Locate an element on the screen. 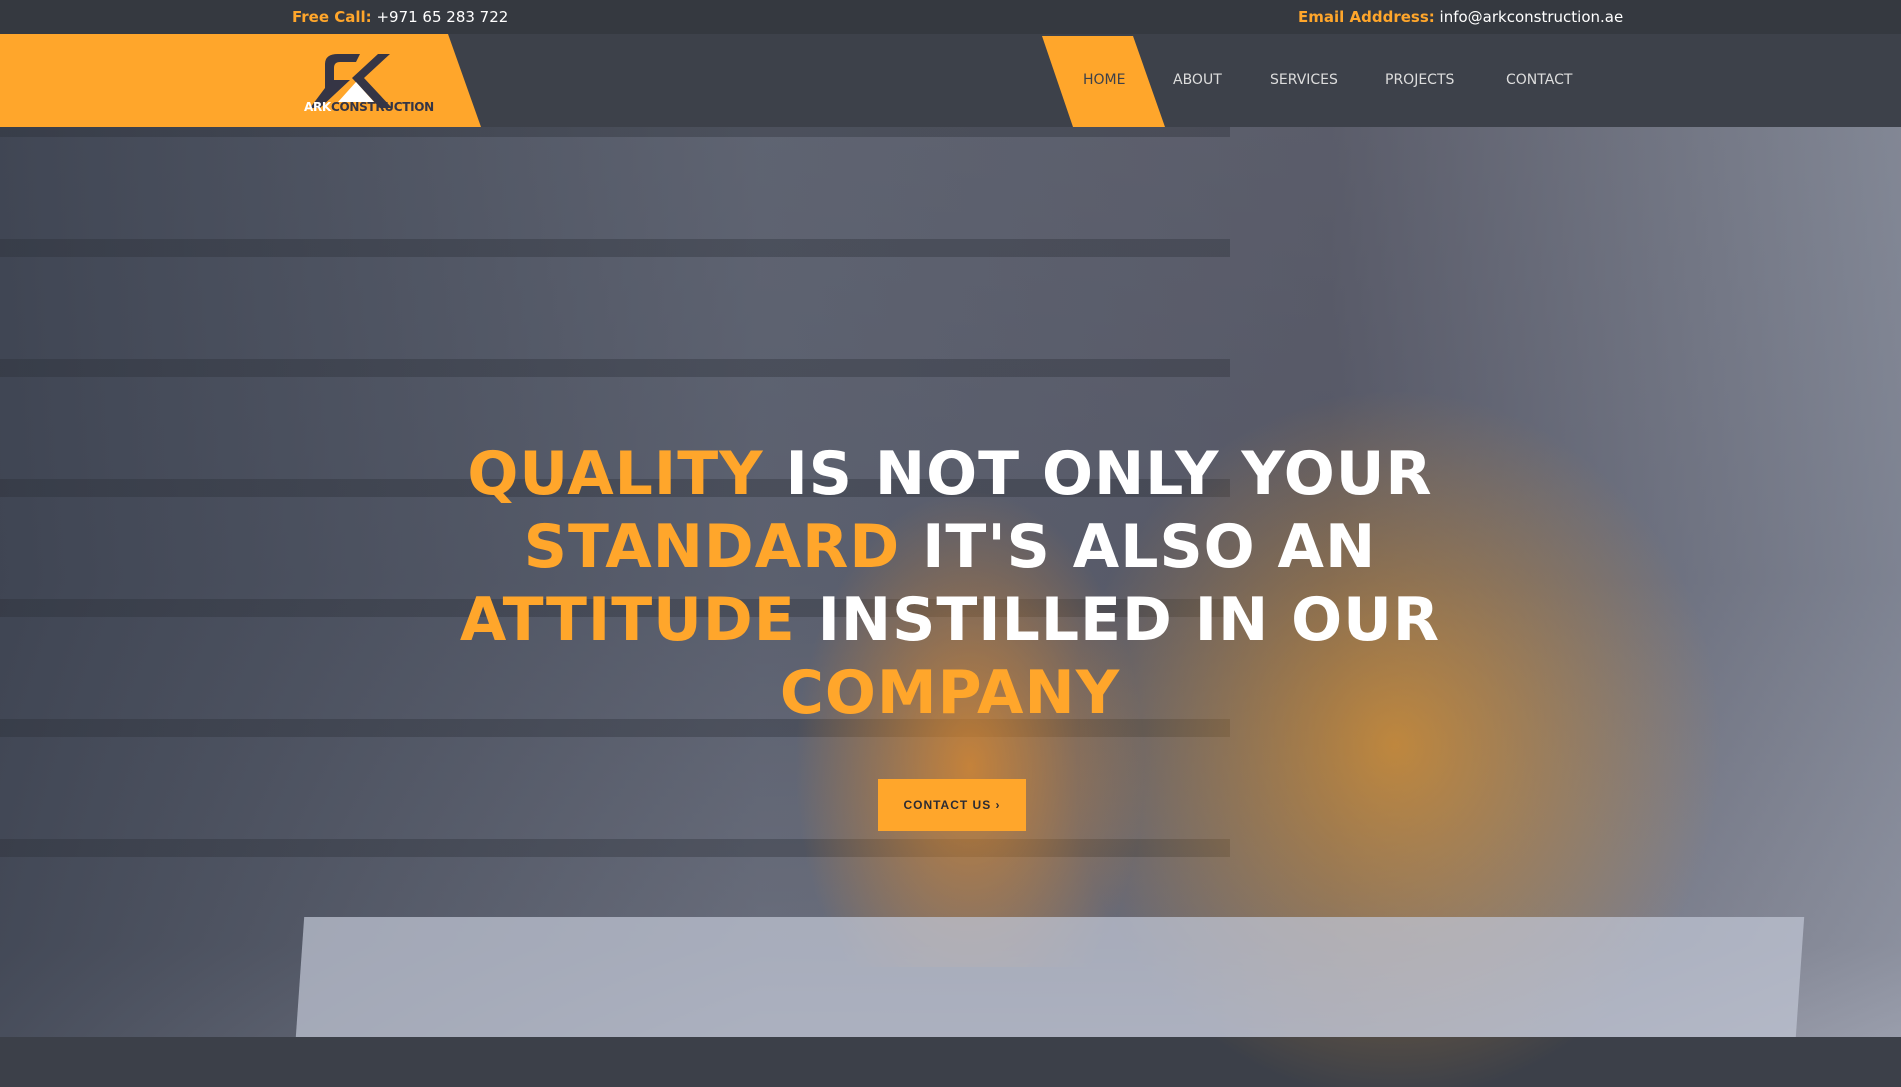  nav-about: ABOUT is located at coordinates (1197, 80).